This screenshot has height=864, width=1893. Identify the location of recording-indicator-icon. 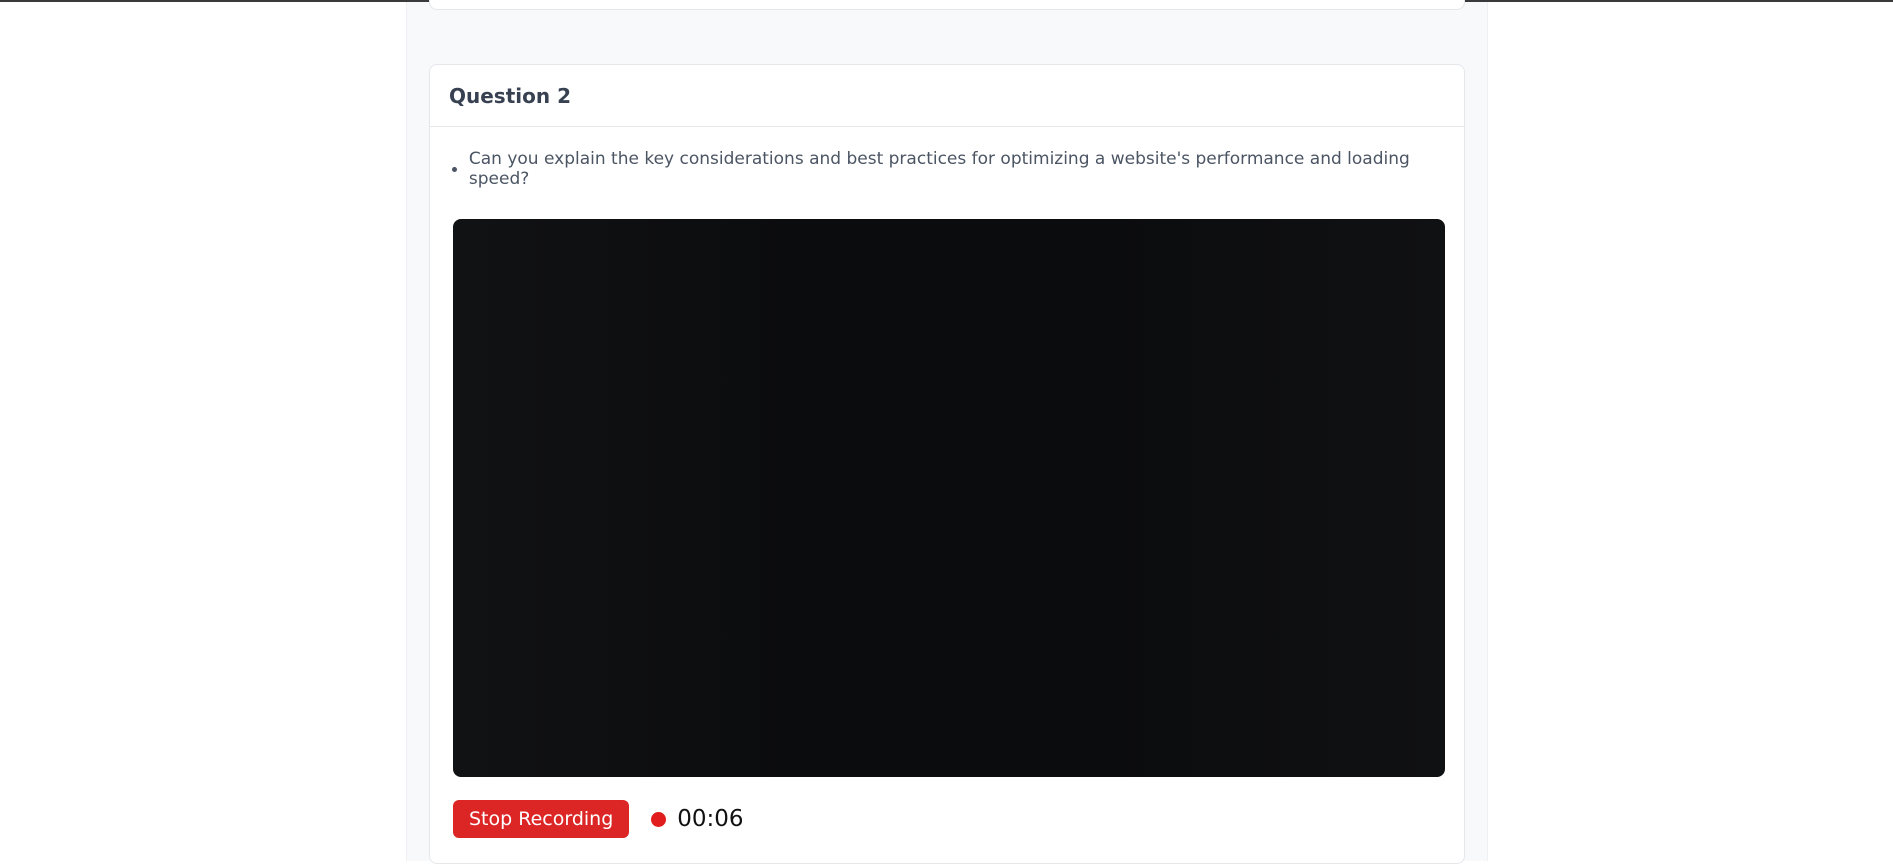
(659, 819).